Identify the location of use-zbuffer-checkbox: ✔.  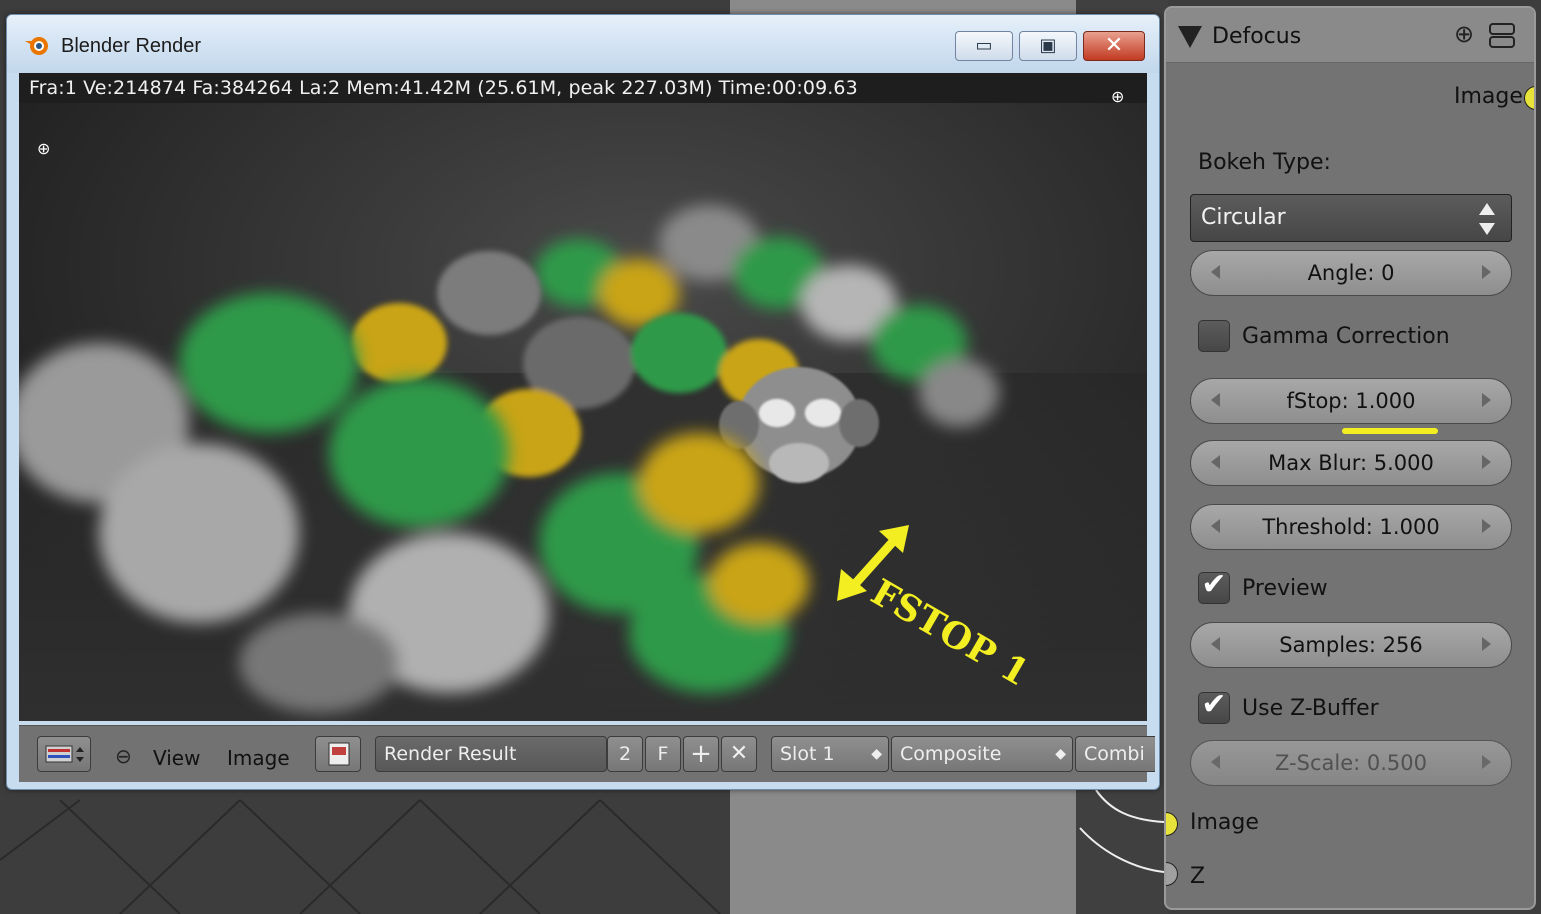
(1214, 705).